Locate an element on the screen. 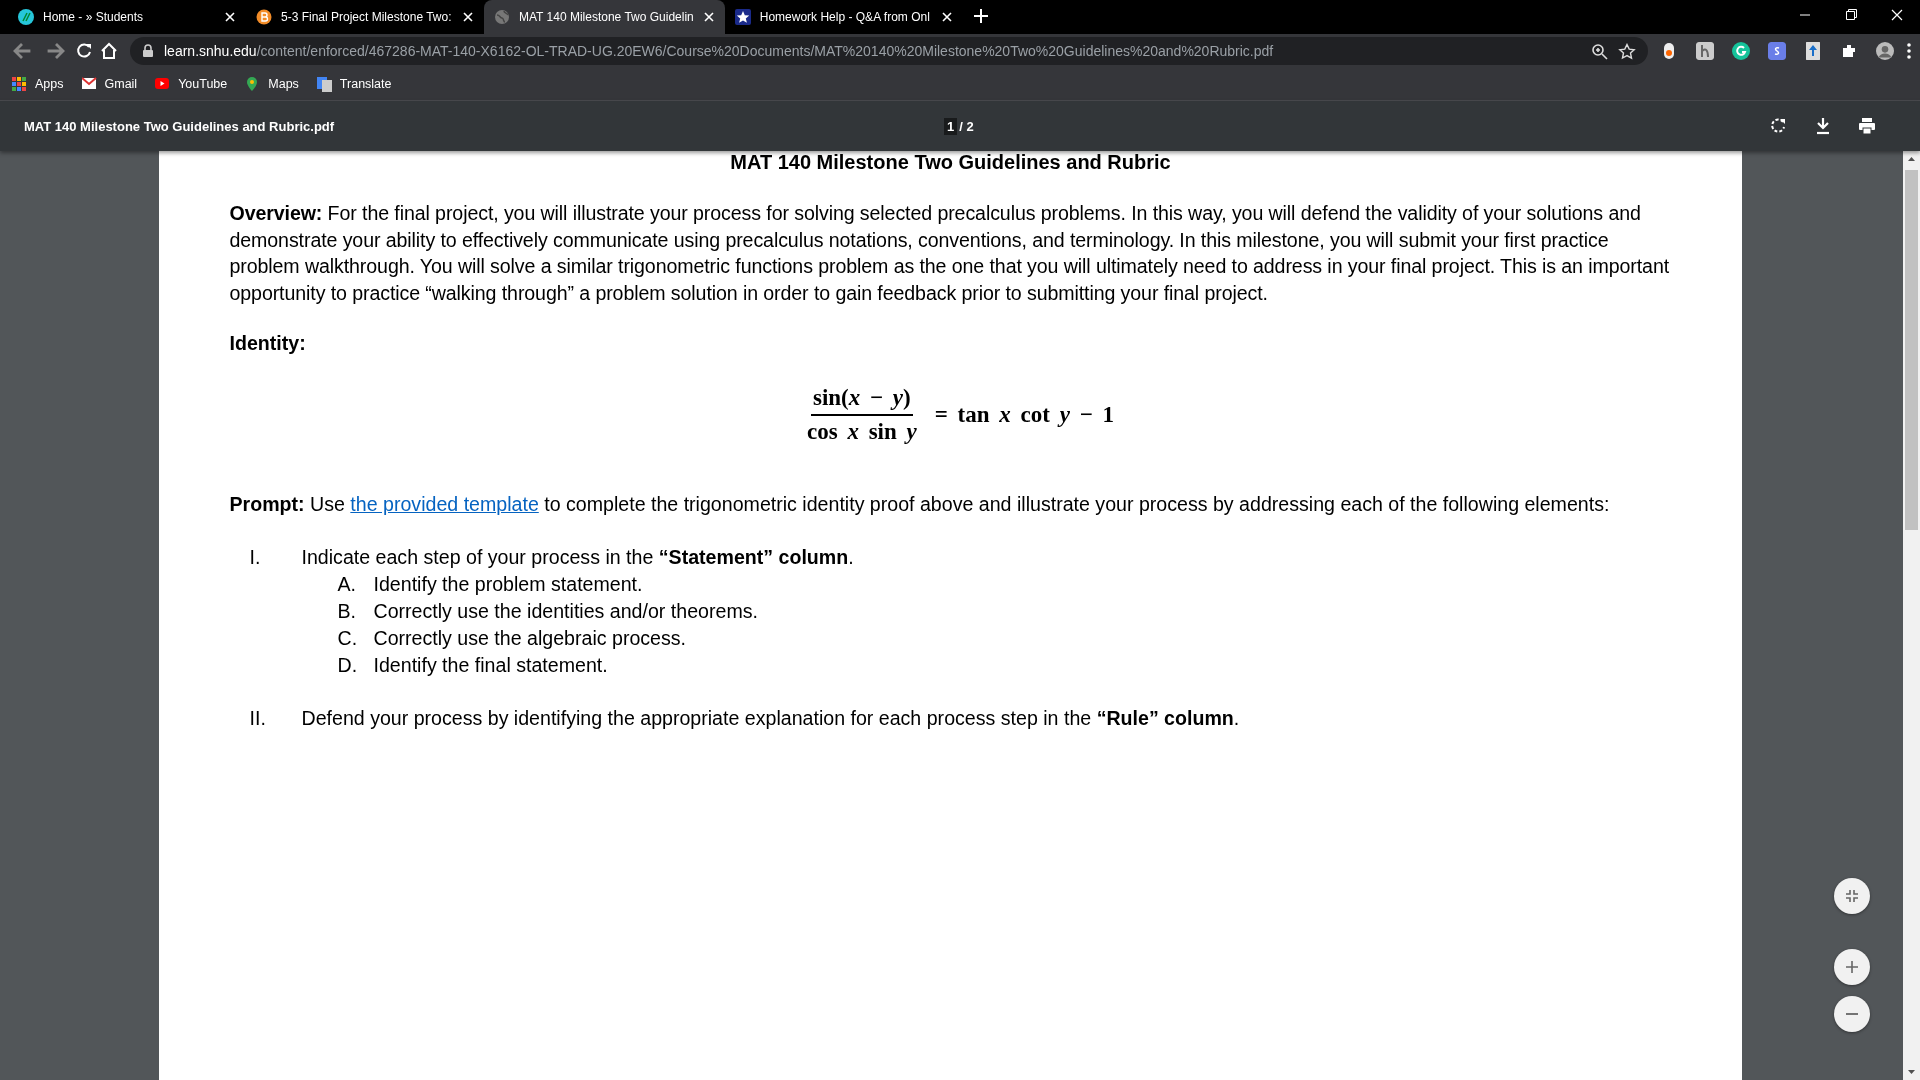  zoom-out-button is located at coordinates (1852, 1014).